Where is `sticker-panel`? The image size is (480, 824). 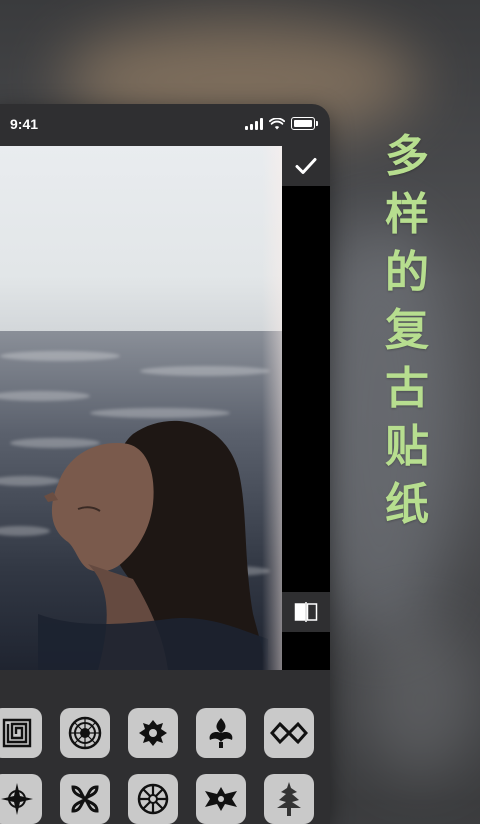 sticker-panel is located at coordinates (165, 747).